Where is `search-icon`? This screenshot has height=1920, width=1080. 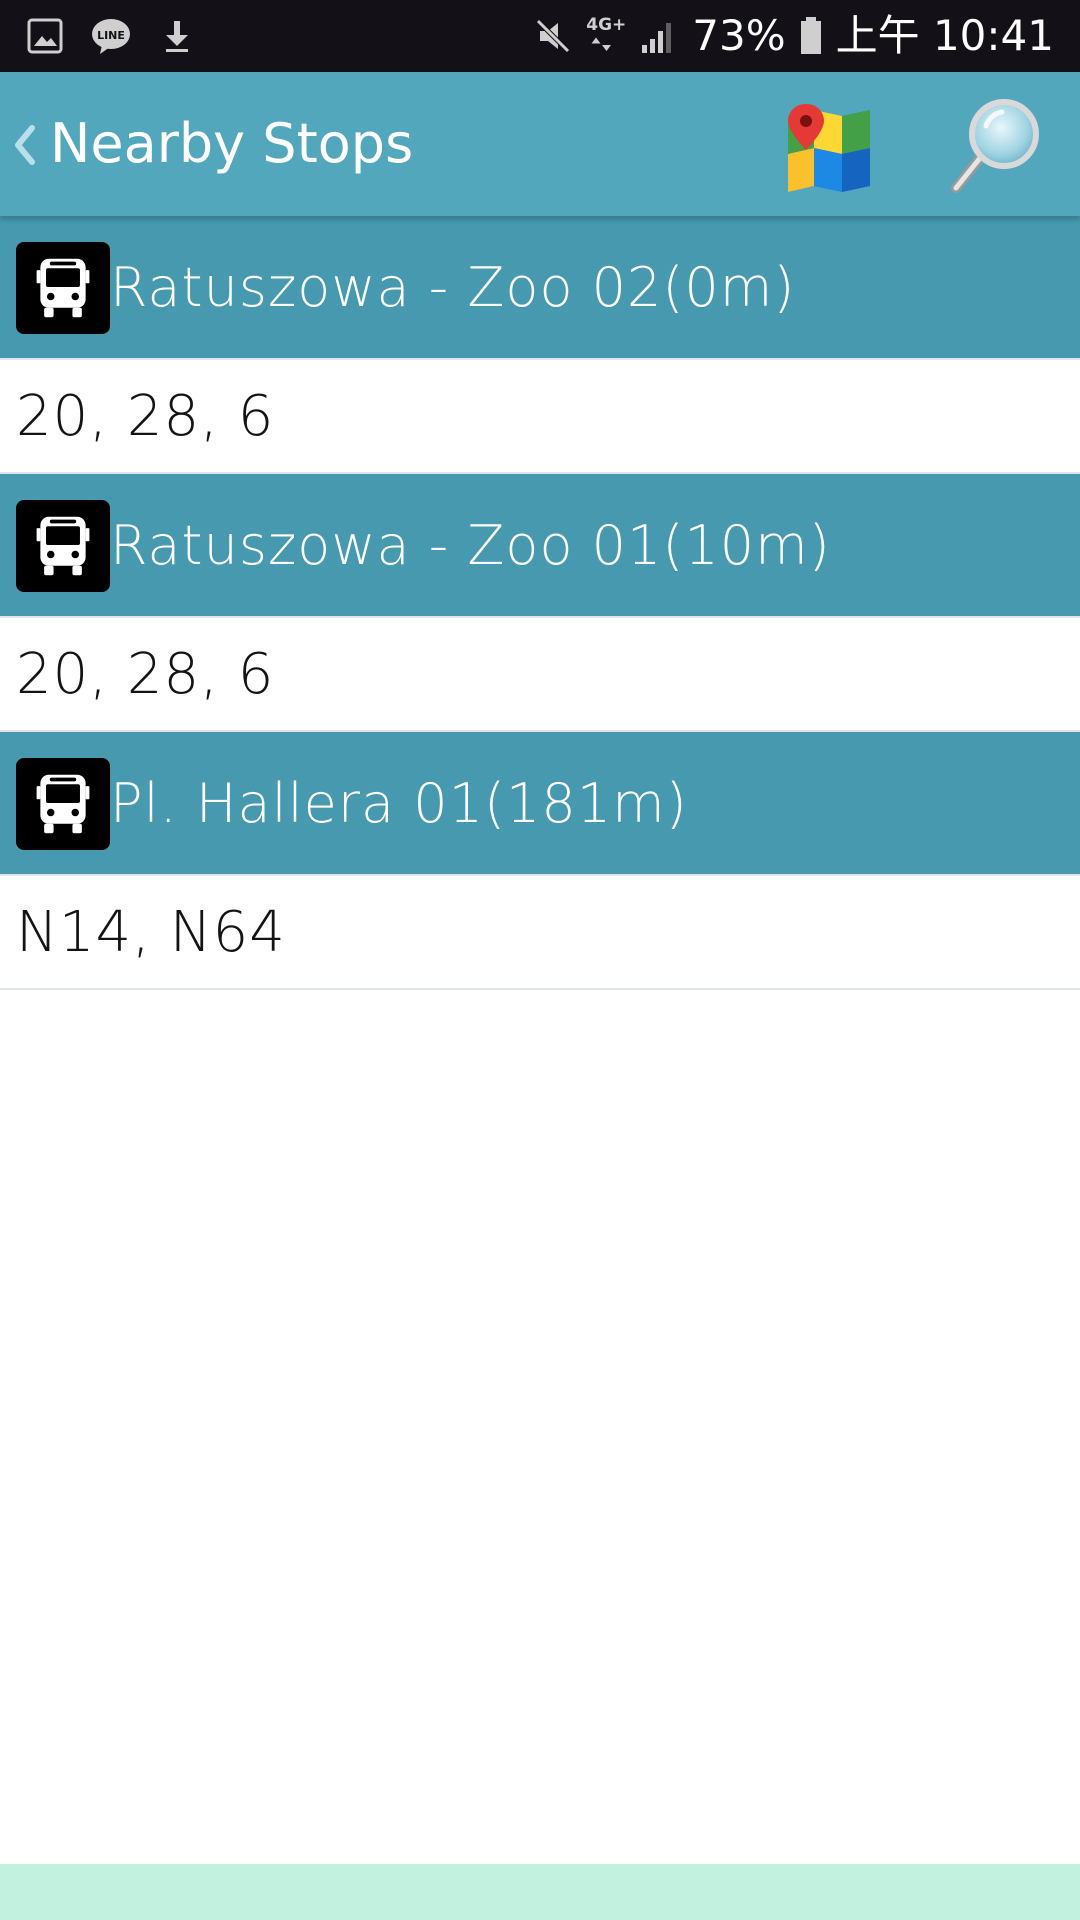 search-icon is located at coordinates (996, 146).